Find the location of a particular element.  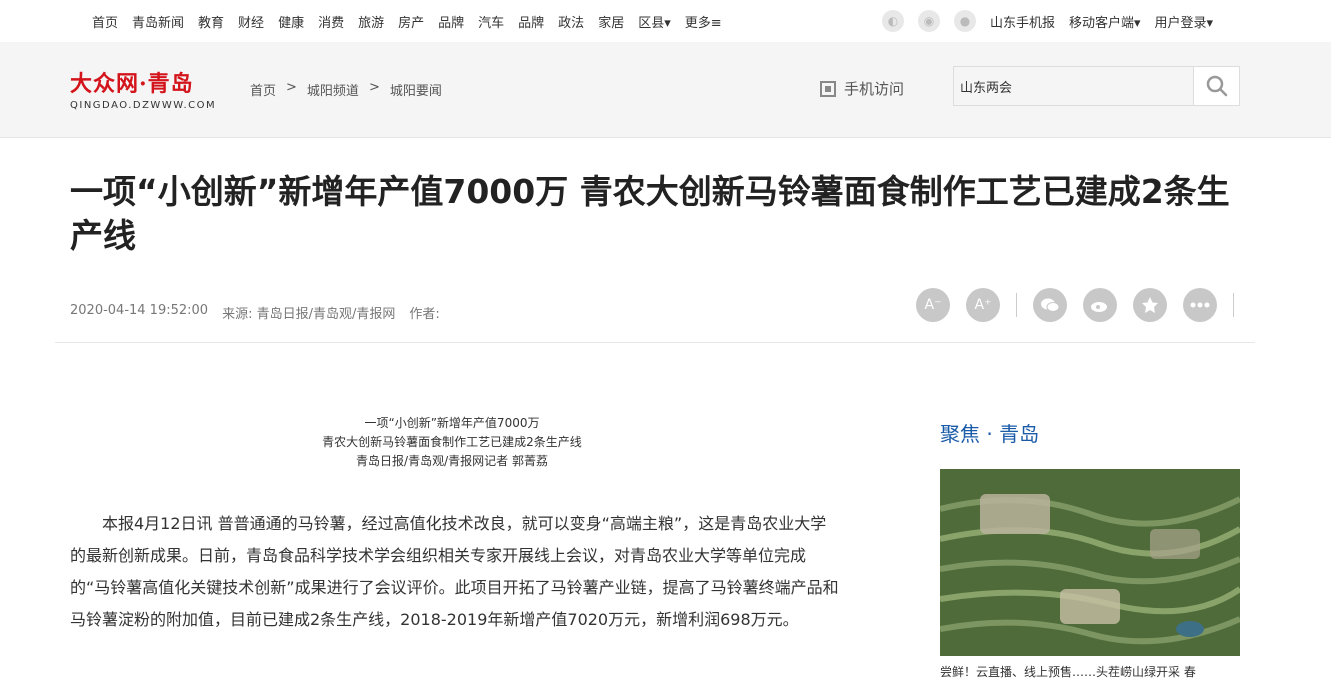

search-icon is located at coordinates (1216, 86).